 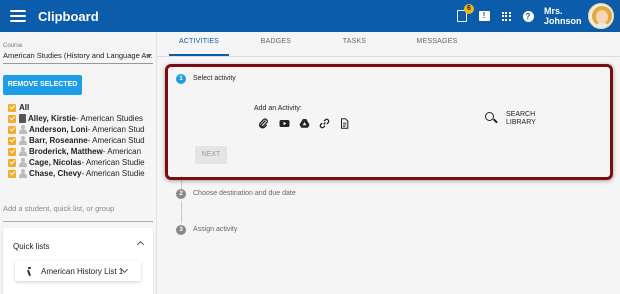 What do you see at coordinates (601, 16) in the screenshot?
I see `user-avatar` at bounding box center [601, 16].